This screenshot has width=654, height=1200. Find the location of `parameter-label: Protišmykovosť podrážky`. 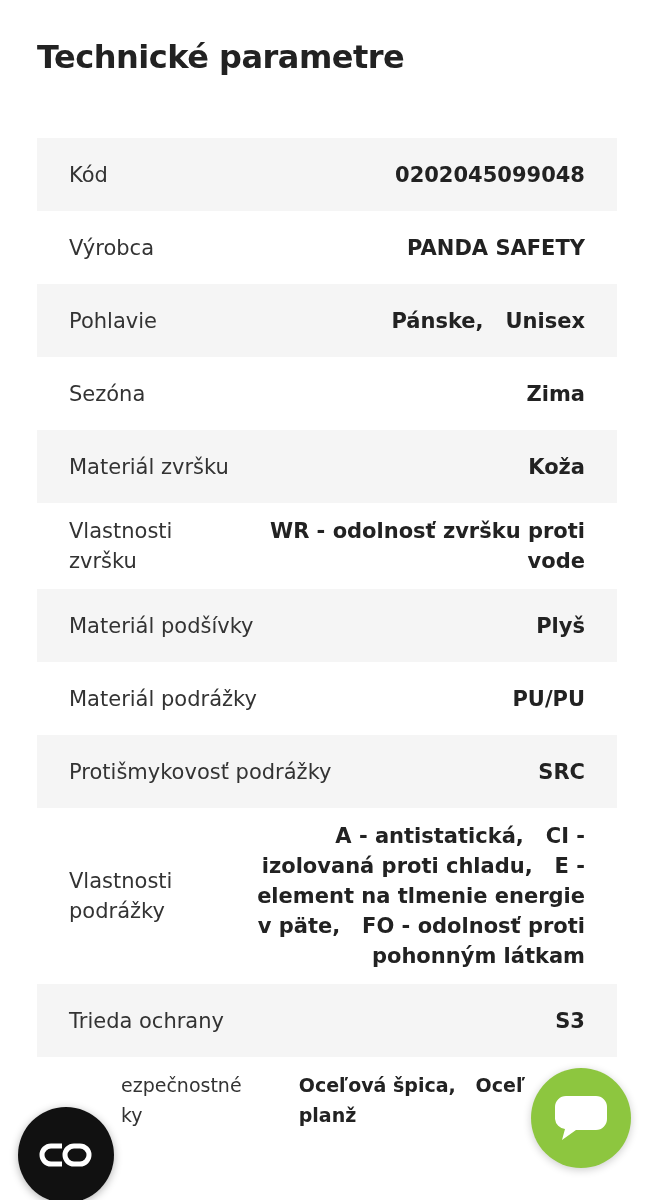

parameter-label: Protišmykovosť podrážky is located at coordinates (200, 772).